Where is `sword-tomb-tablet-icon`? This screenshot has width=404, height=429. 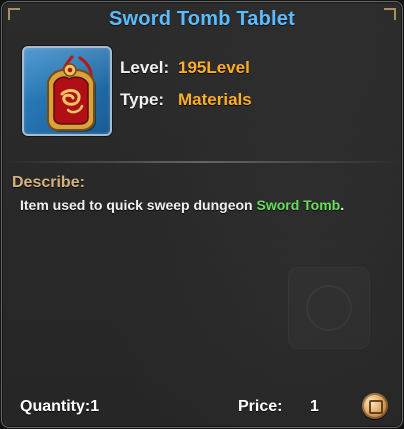 sword-tomb-tablet-icon is located at coordinates (71, 93).